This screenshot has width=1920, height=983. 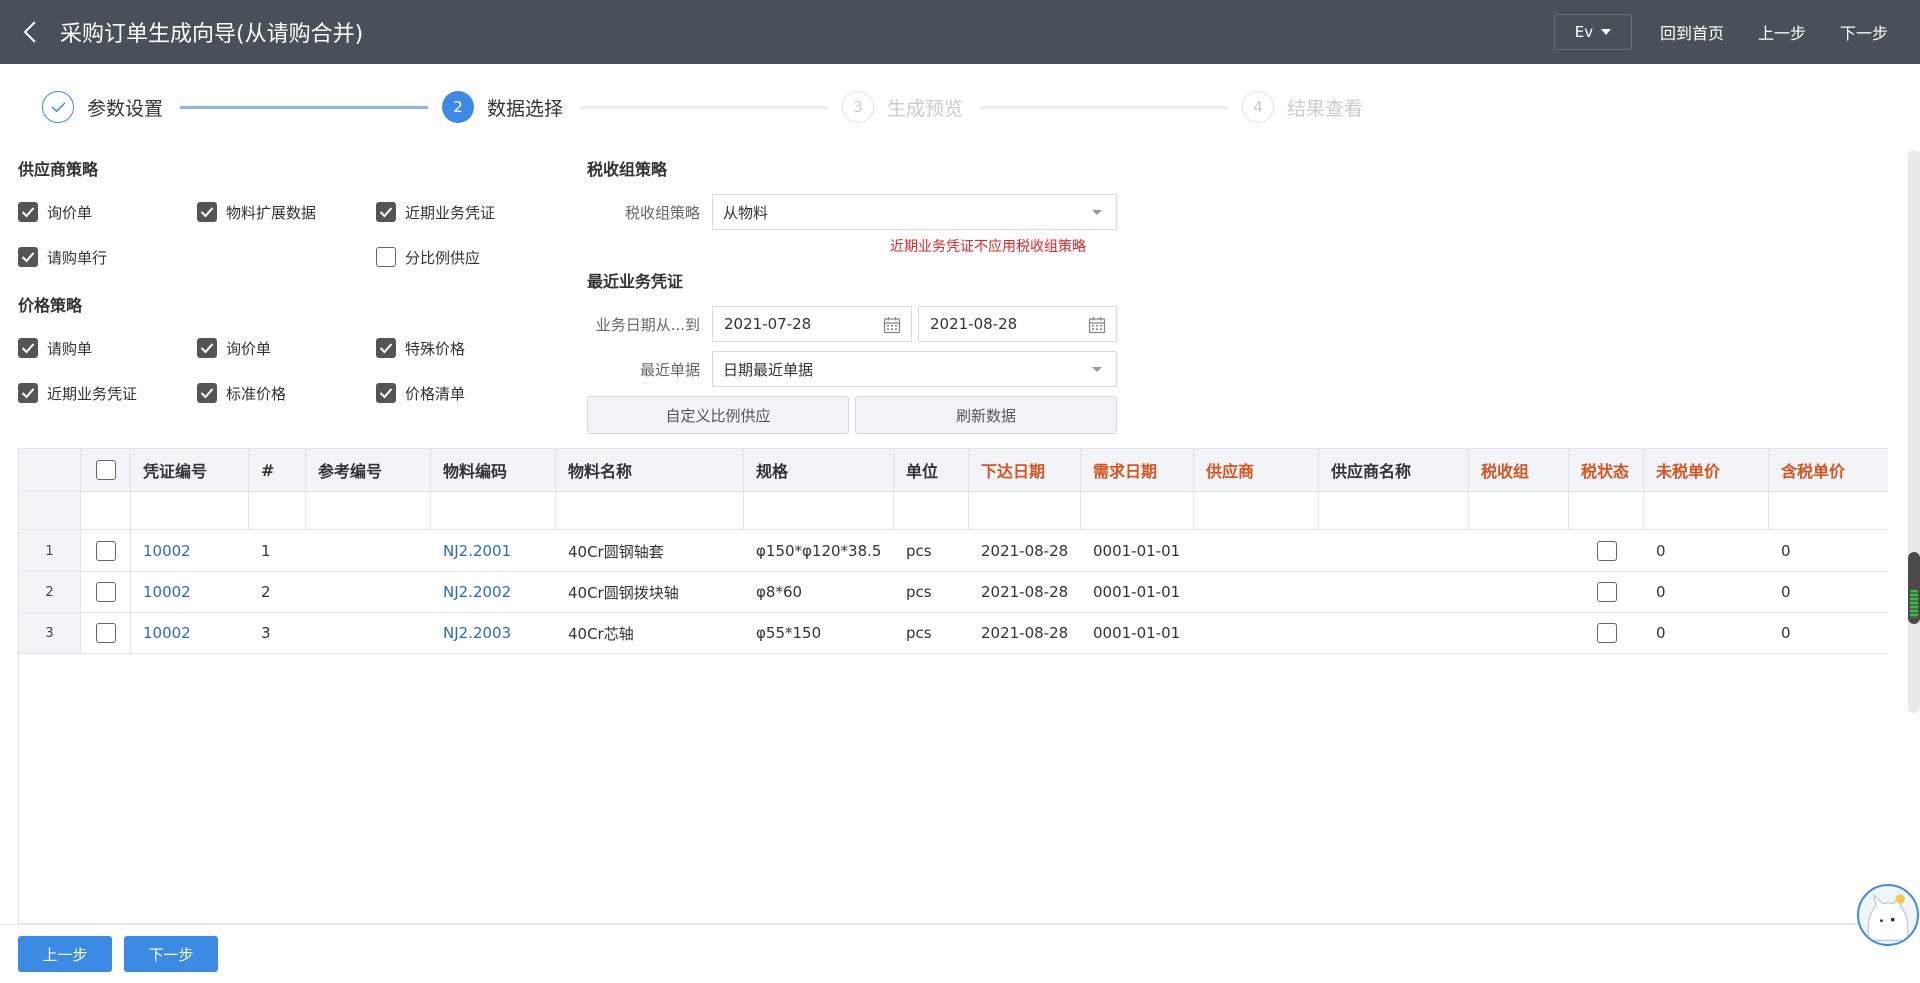 I want to click on tax-strategy-title: 税收组策略, so click(x=627, y=169).